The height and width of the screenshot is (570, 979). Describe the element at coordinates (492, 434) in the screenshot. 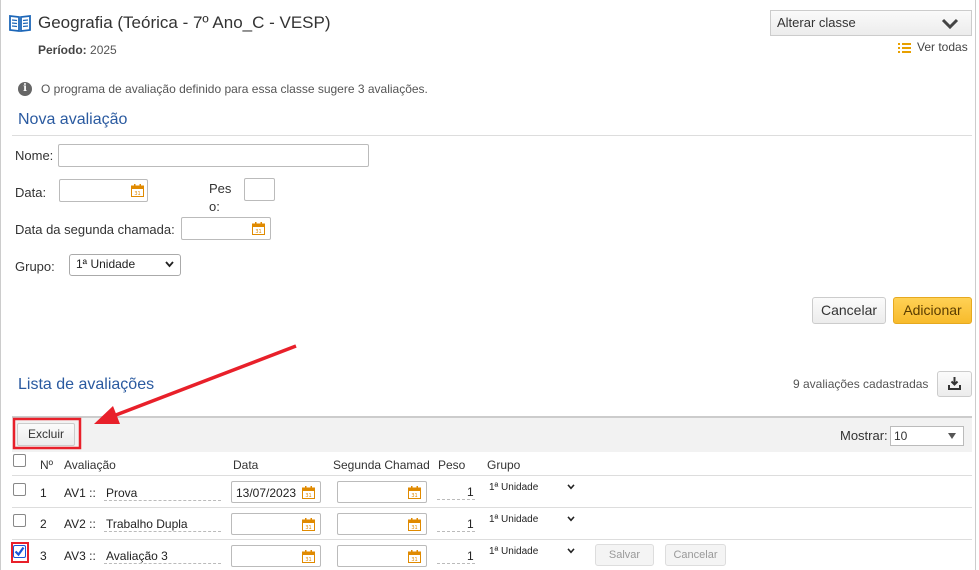

I see `list-toolbar` at that location.